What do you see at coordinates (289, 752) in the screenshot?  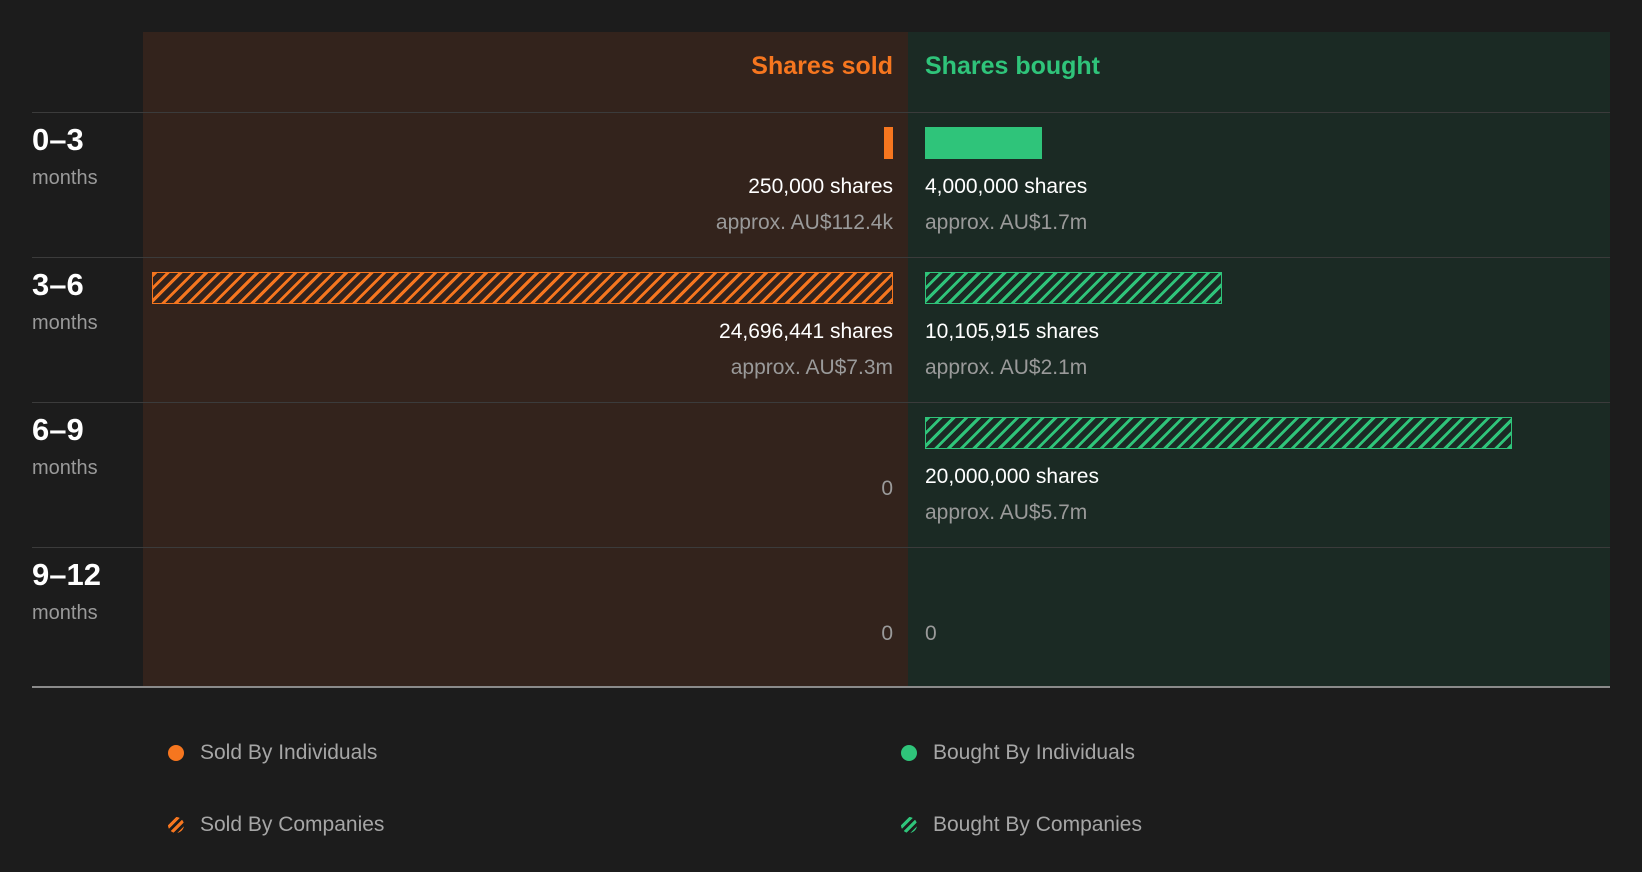 I see `legend-label: Sold By Individuals` at bounding box center [289, 752].